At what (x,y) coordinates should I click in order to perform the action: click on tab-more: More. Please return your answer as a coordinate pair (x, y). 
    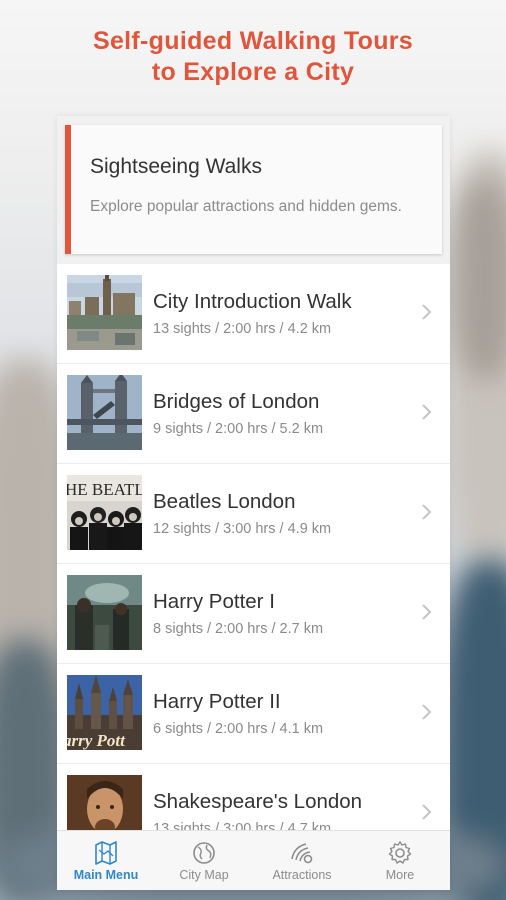
    Looking at the image, I should click on (400, 860).